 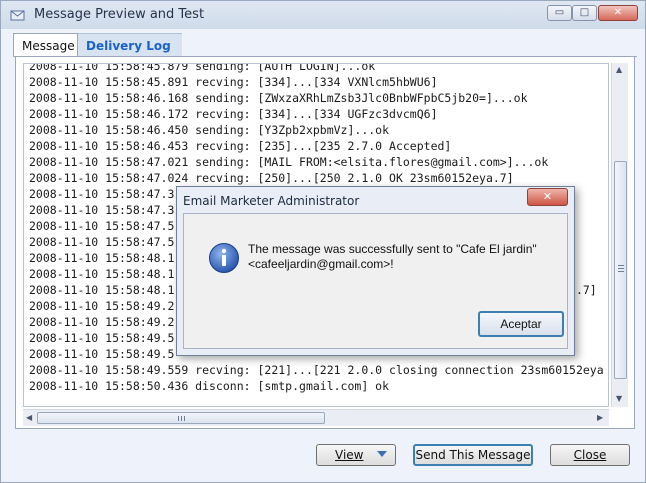 I want to click on accept-button-label: Aceptar, so click(x=521, y=324).